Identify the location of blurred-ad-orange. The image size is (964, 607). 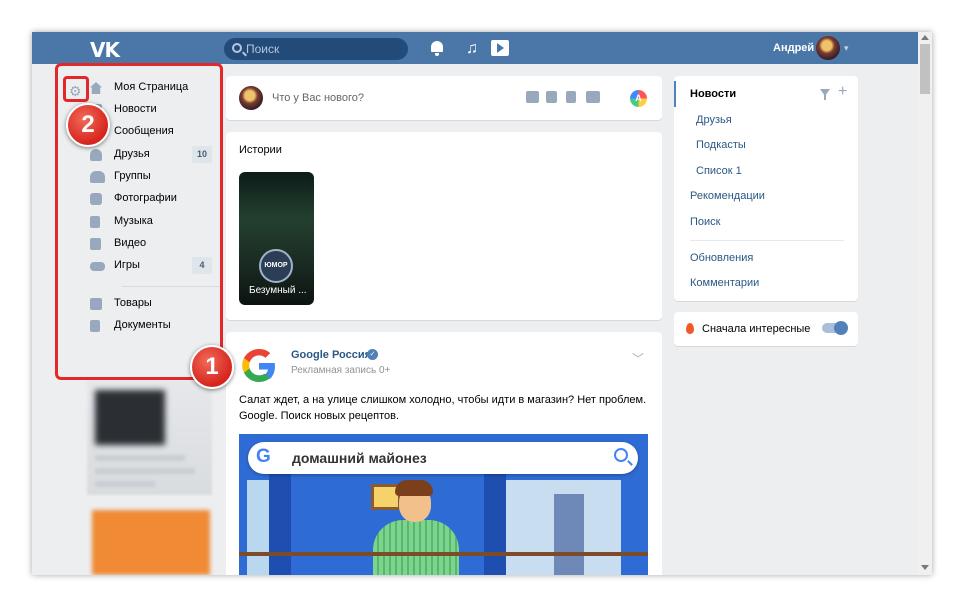
(151, 542).